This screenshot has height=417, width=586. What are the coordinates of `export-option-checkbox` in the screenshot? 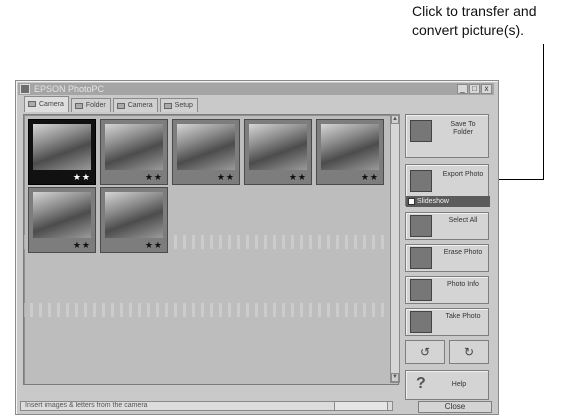 It's located at (411, 201).